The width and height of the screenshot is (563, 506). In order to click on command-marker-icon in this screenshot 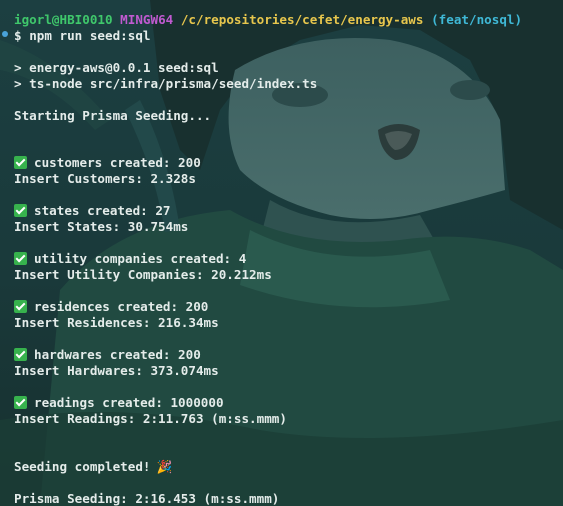, I will do `click(5, 34)`.